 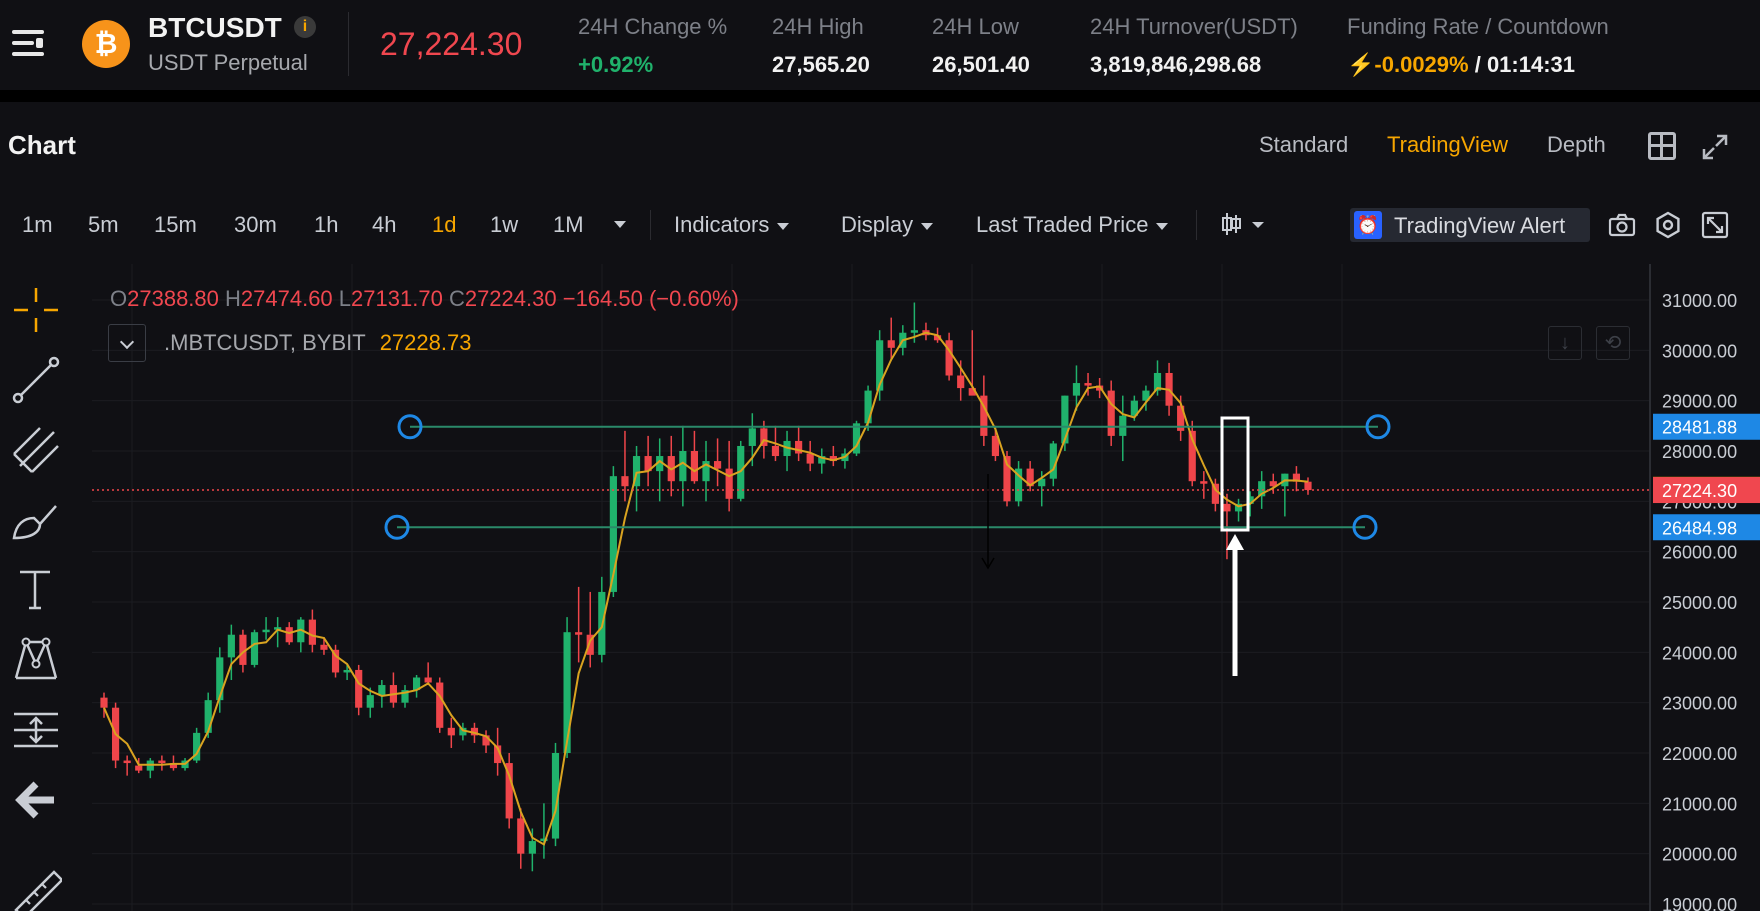 What do you see at coordinates (37, 225) in the screenshot?
I see `timeframe-1m: 1m` at bounding box center [37, 225].